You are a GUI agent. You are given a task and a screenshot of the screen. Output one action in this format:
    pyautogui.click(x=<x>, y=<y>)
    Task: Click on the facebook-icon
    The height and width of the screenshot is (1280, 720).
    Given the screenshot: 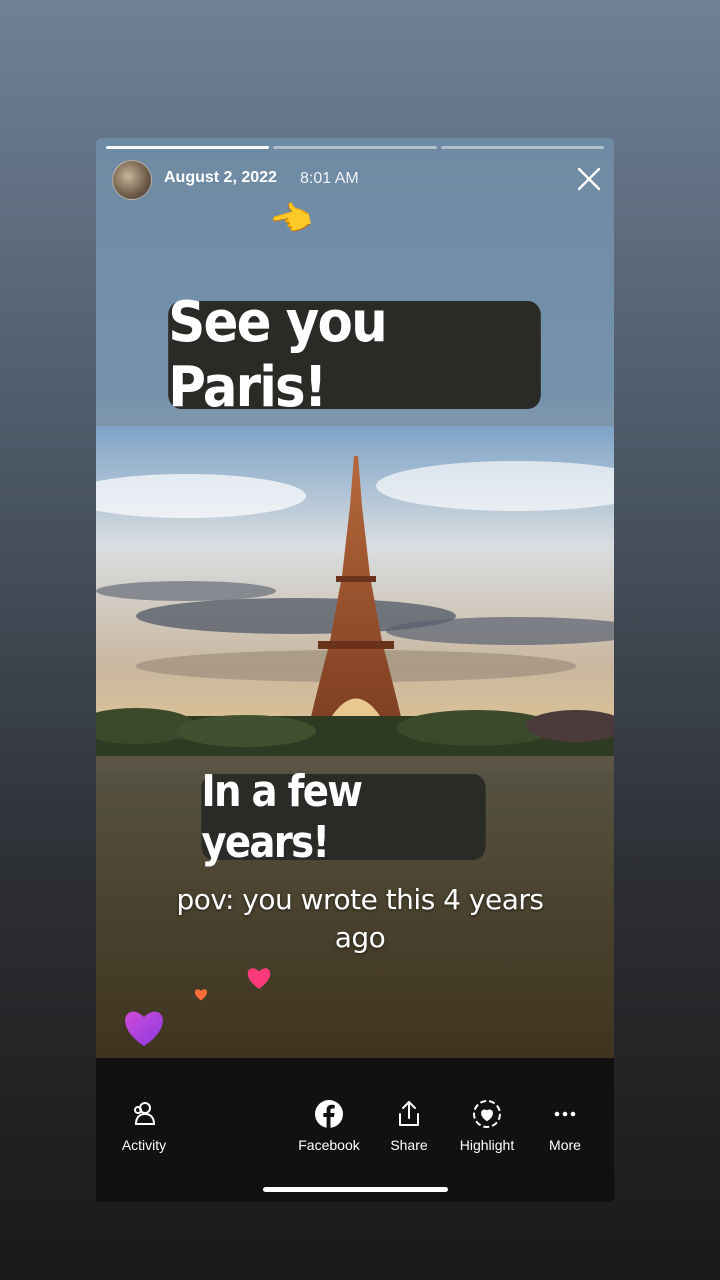 What is the action you would take?
    pyautogui.click(x=329, y=1114)
    